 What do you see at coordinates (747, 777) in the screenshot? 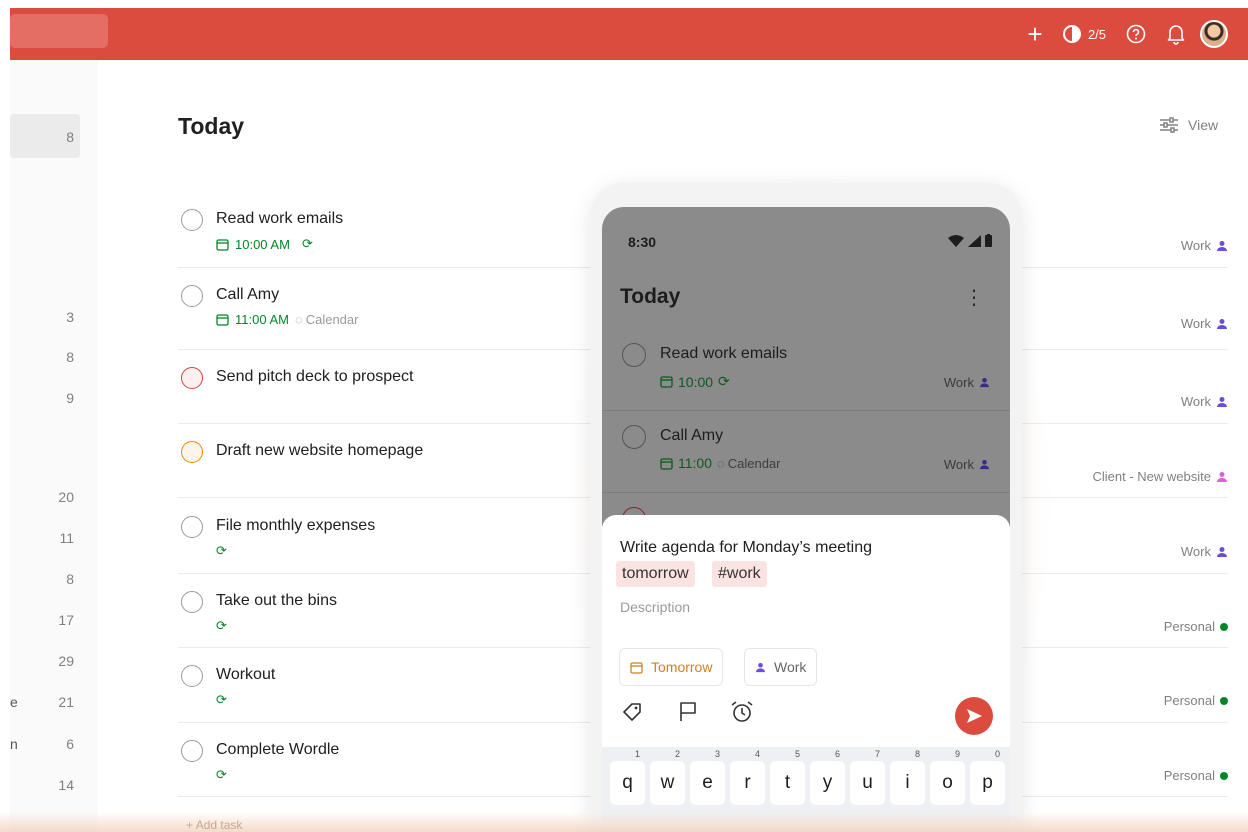
I see `key: r4` at bounding box center [747, 777].